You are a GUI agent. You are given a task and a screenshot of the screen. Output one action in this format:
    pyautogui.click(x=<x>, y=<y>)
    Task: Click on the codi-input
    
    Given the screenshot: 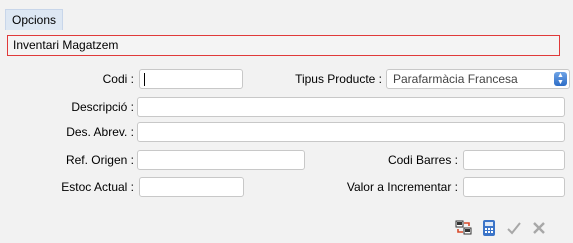 What is the action you would take?
    pyautogui.click(x=191, y=79)
    